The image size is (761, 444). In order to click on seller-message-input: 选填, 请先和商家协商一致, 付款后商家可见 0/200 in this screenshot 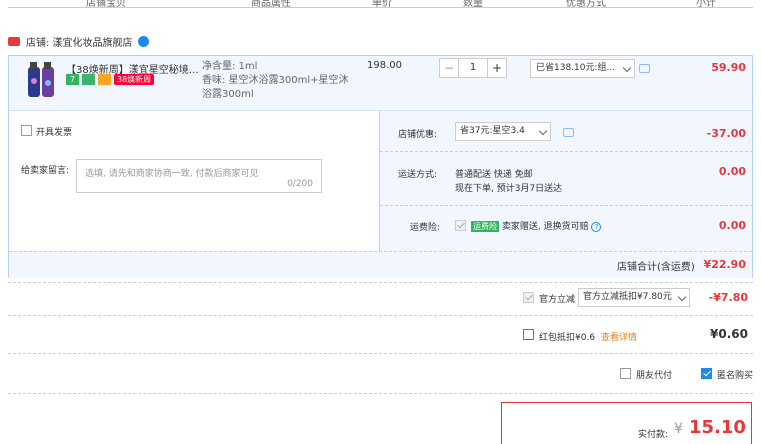, I will do `click(199, 176)`.